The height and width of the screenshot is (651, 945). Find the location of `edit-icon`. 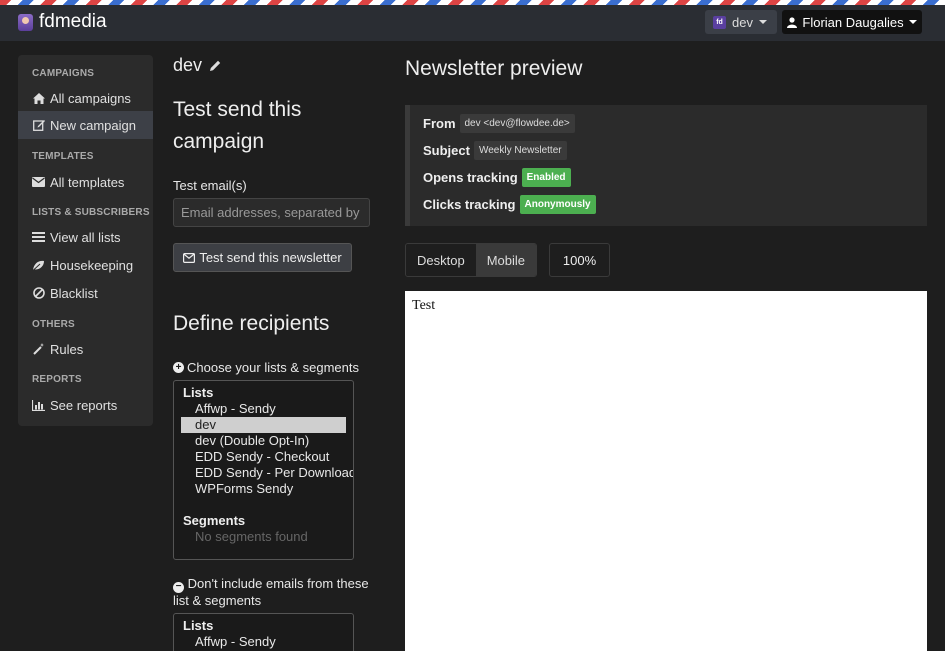

edit-icon is located at coordinates (38, 125).